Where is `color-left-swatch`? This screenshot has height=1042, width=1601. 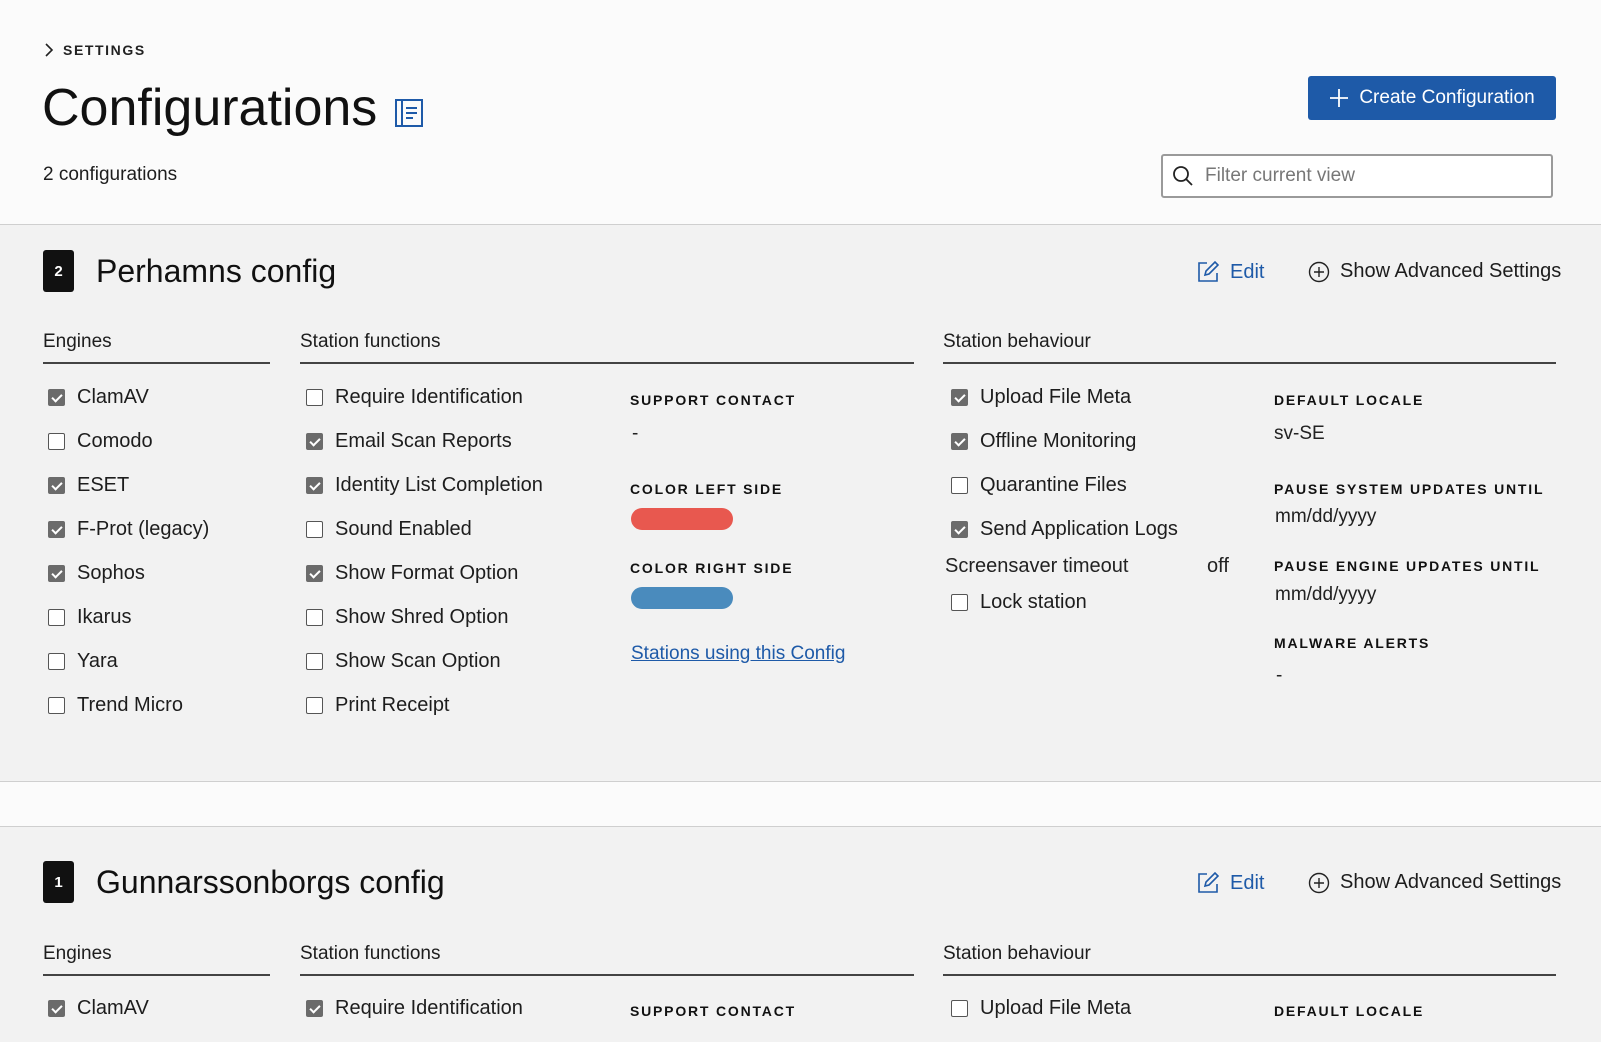 color-left-swatch is located at coordinates (682, 519).